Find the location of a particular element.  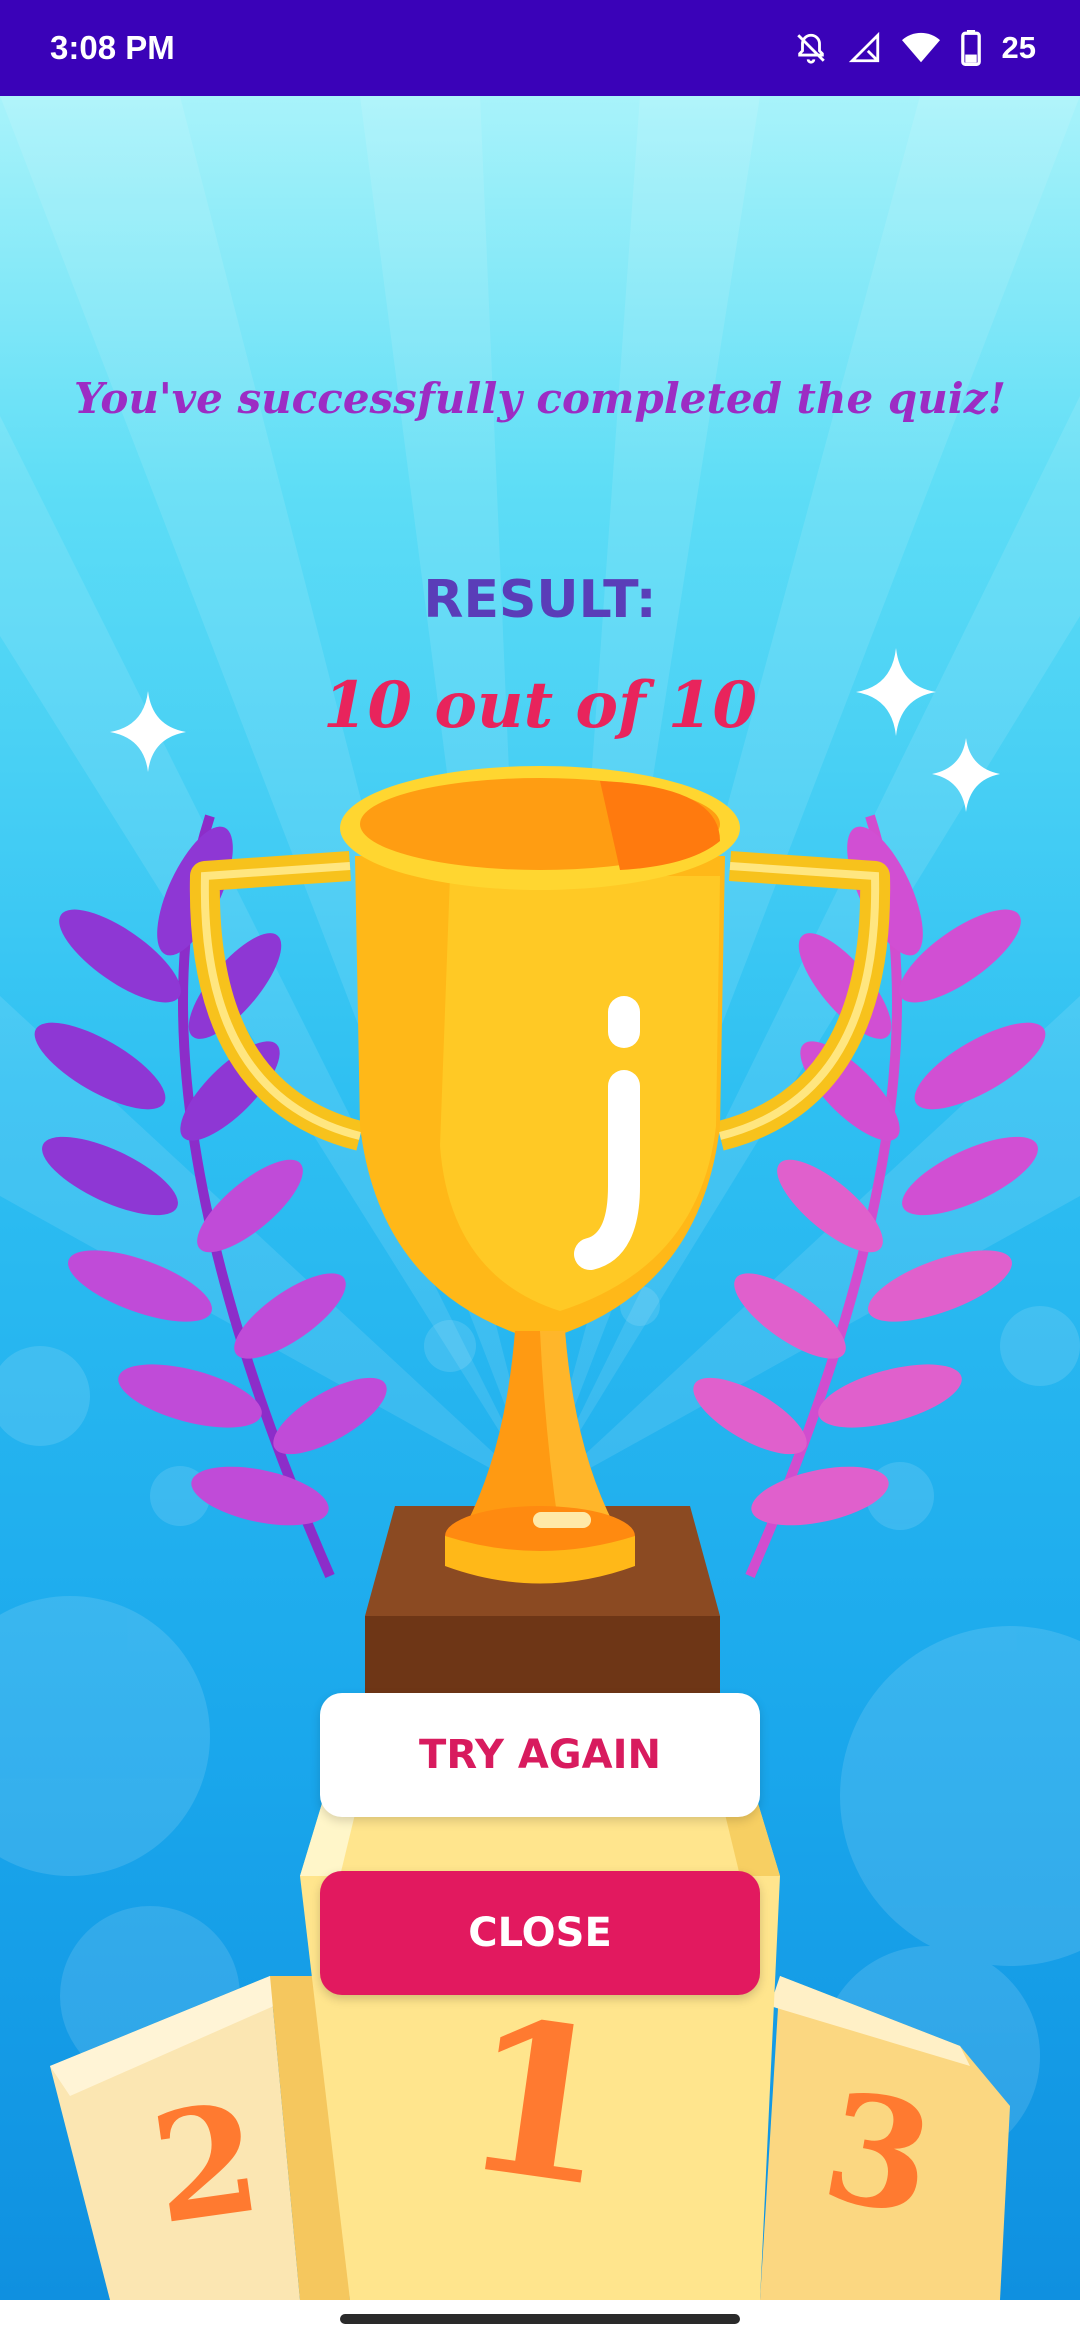

status-bar: 3:08 PM 25 is located at coordinates (540, 48).